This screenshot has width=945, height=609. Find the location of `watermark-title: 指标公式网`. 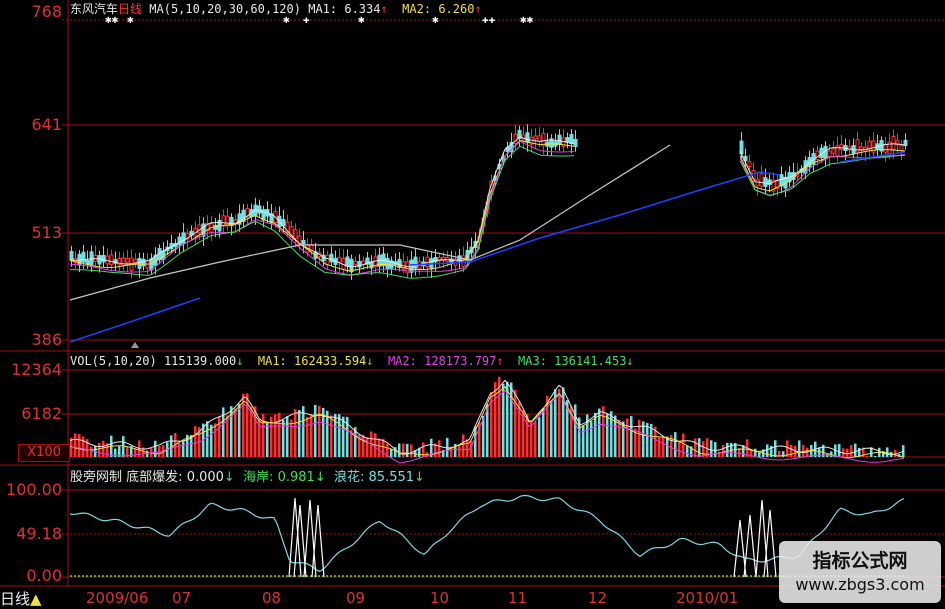

watermark-title: 指标公式网 is located at coordinates (860, 561).